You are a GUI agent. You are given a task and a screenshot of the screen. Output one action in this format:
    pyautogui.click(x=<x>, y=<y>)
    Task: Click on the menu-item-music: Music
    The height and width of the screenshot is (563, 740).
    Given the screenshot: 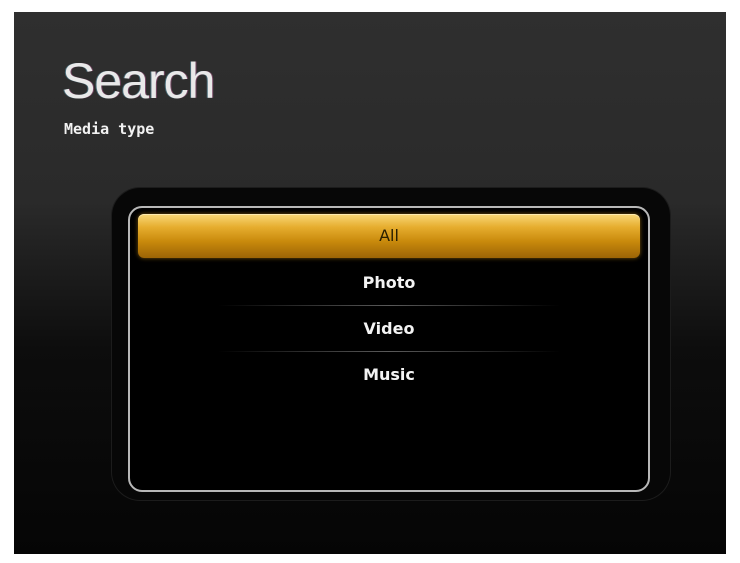 What is the action you would take?
    pyautogui.click(x=389, y=375)
    